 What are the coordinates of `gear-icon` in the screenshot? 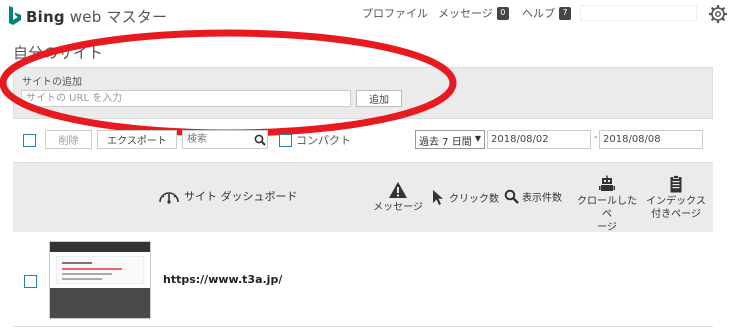 It's located at (718, 14).